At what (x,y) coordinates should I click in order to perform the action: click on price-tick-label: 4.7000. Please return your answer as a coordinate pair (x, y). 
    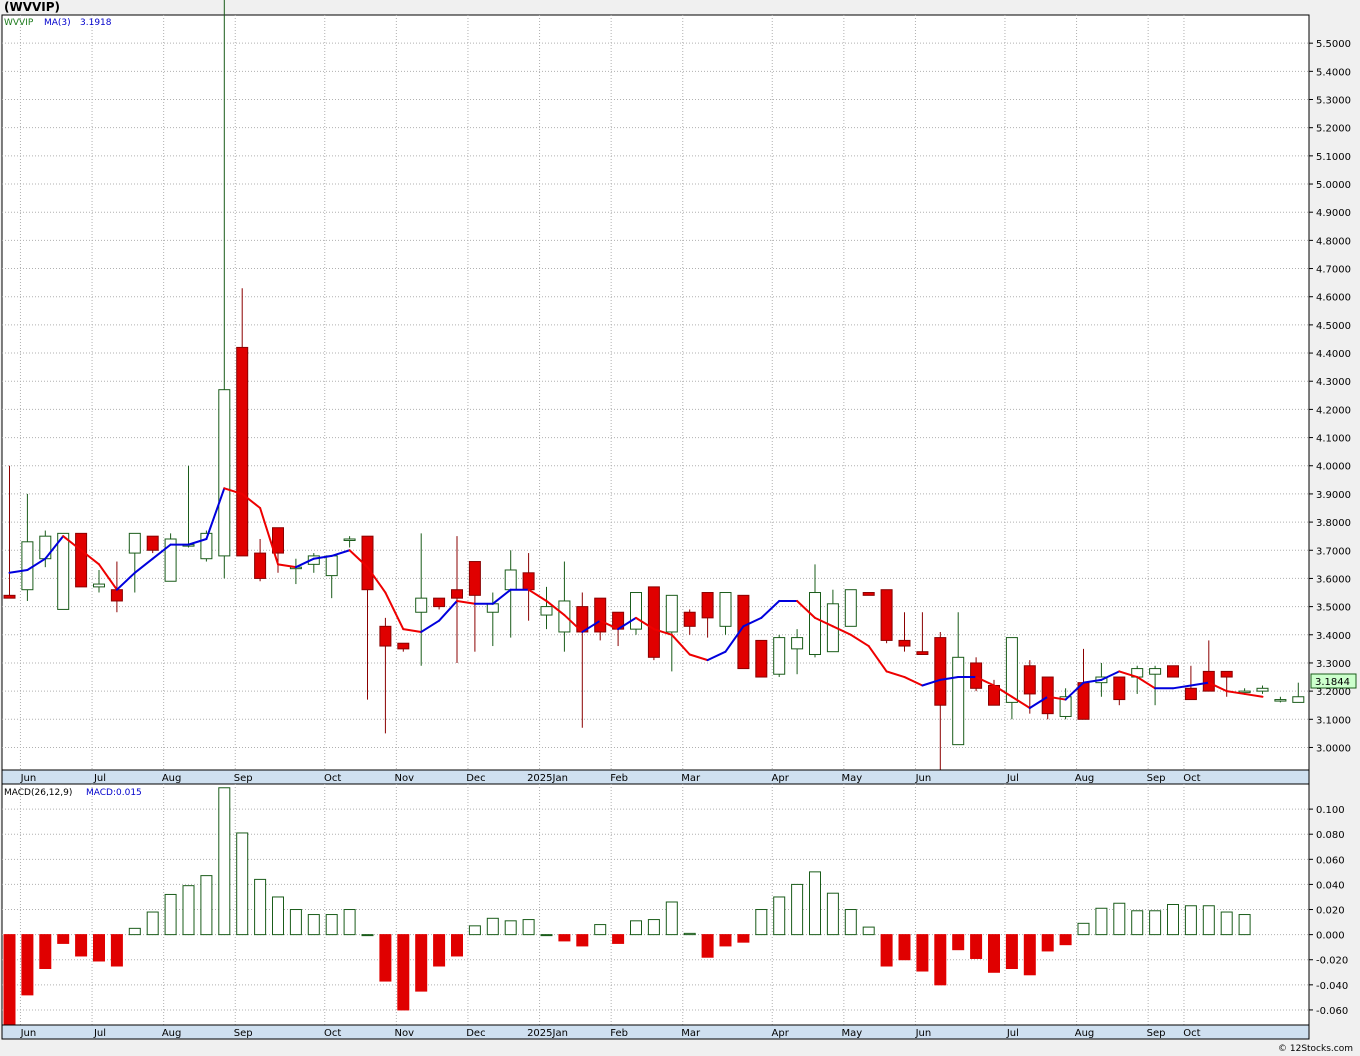
    Looking at the image, I should click on (1333, 270).